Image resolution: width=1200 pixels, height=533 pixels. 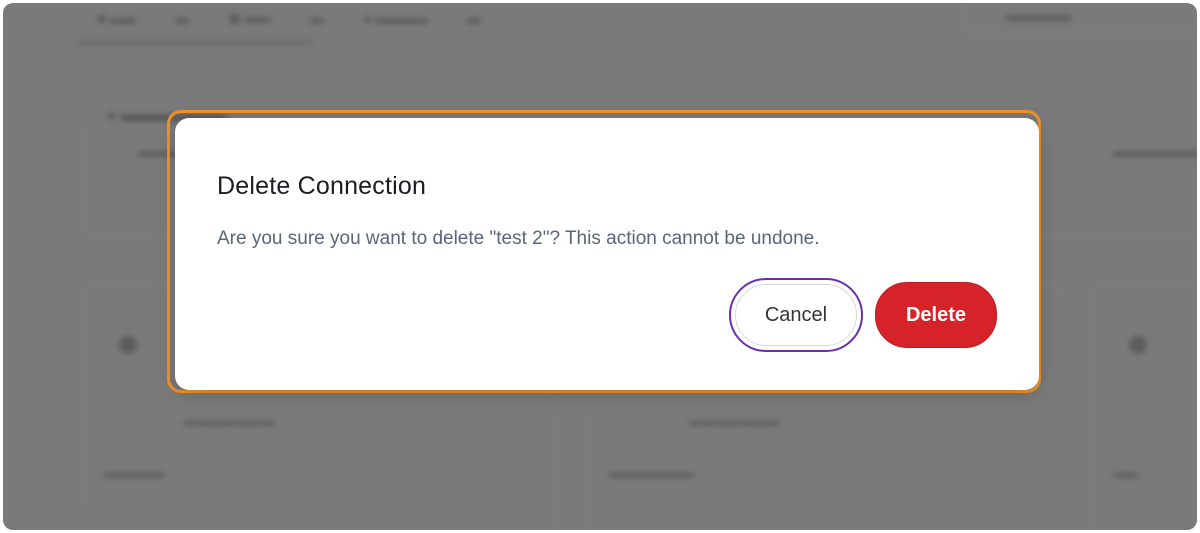 I want to click on background-tab-underline, so click(x=195, y=42).